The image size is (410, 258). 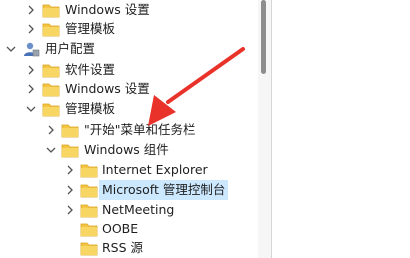 I want to click on tree-item-internet-explorer: Internet Explorer, so click(x=129, y=170).